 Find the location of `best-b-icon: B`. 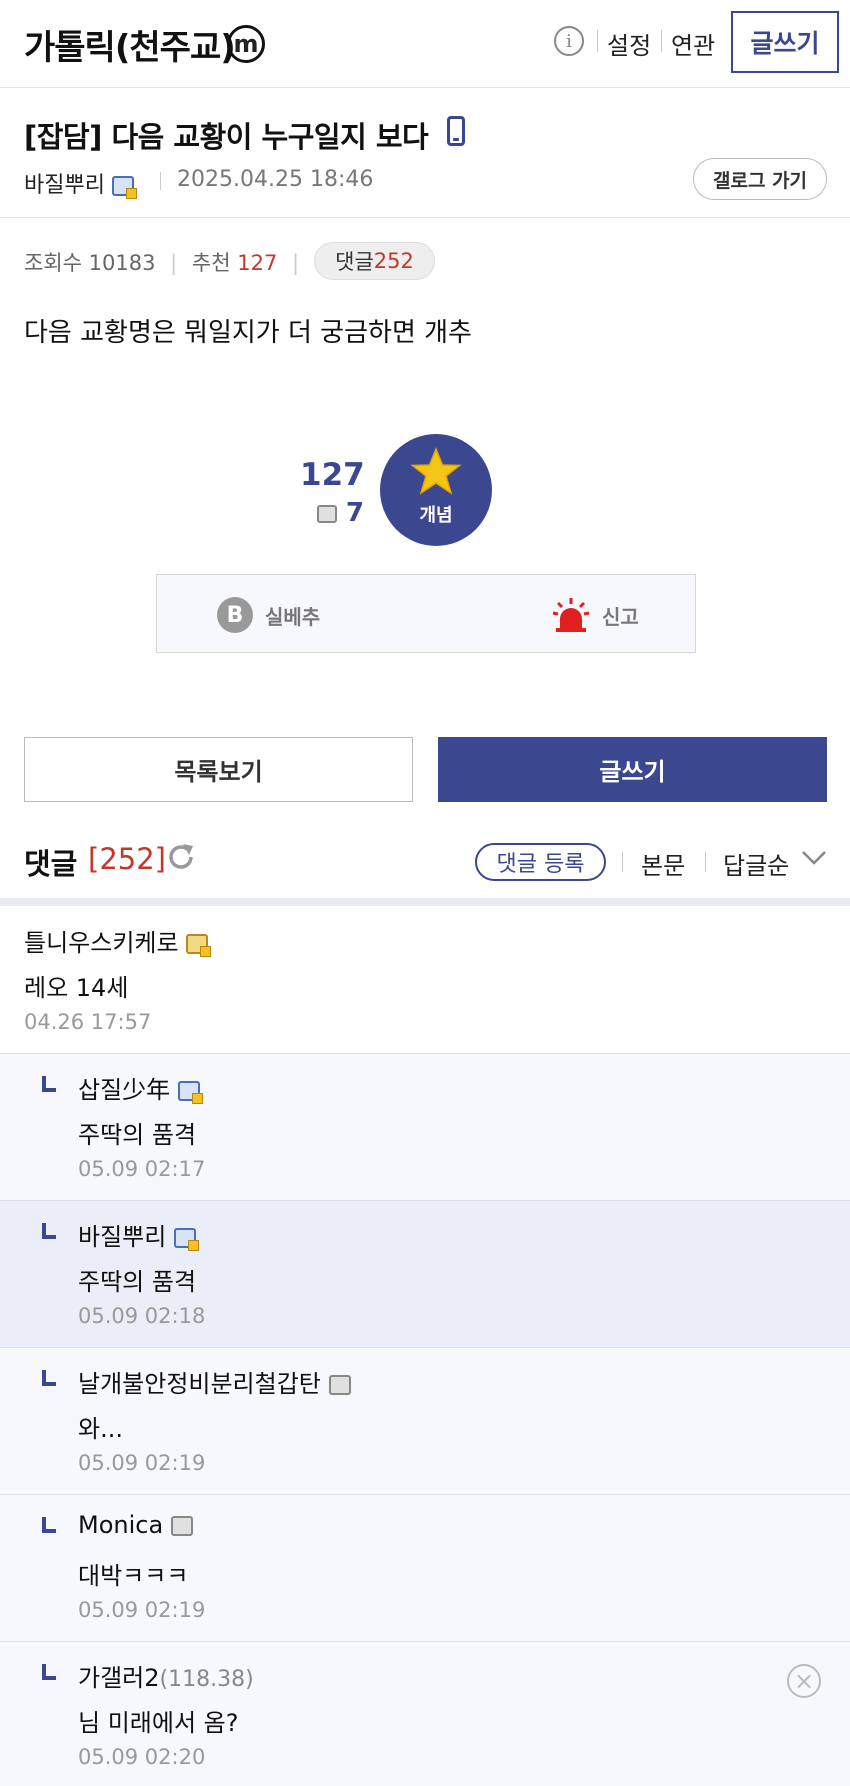

best-b-icon: B is located at coordinates (235, 615).